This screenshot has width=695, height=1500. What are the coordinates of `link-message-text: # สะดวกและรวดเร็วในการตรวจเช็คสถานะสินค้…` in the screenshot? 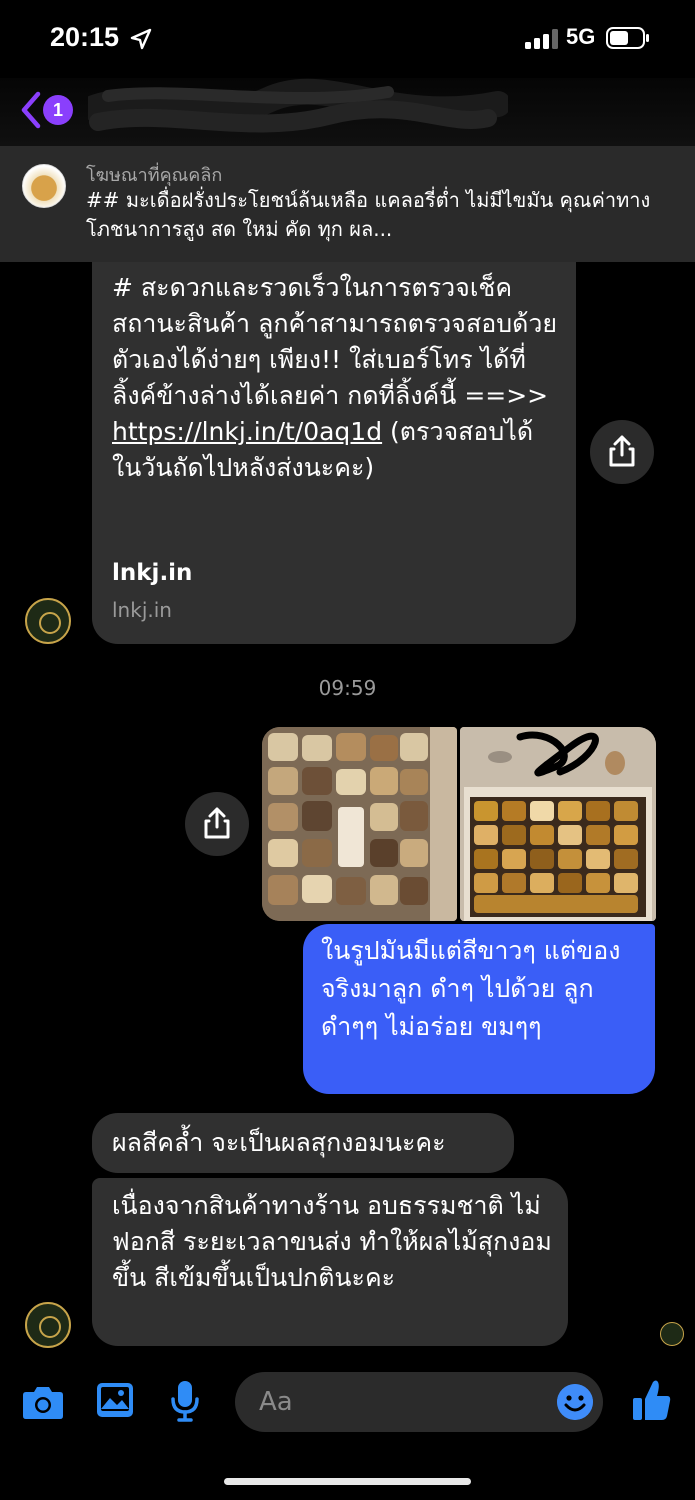 It's located at (335, 378).